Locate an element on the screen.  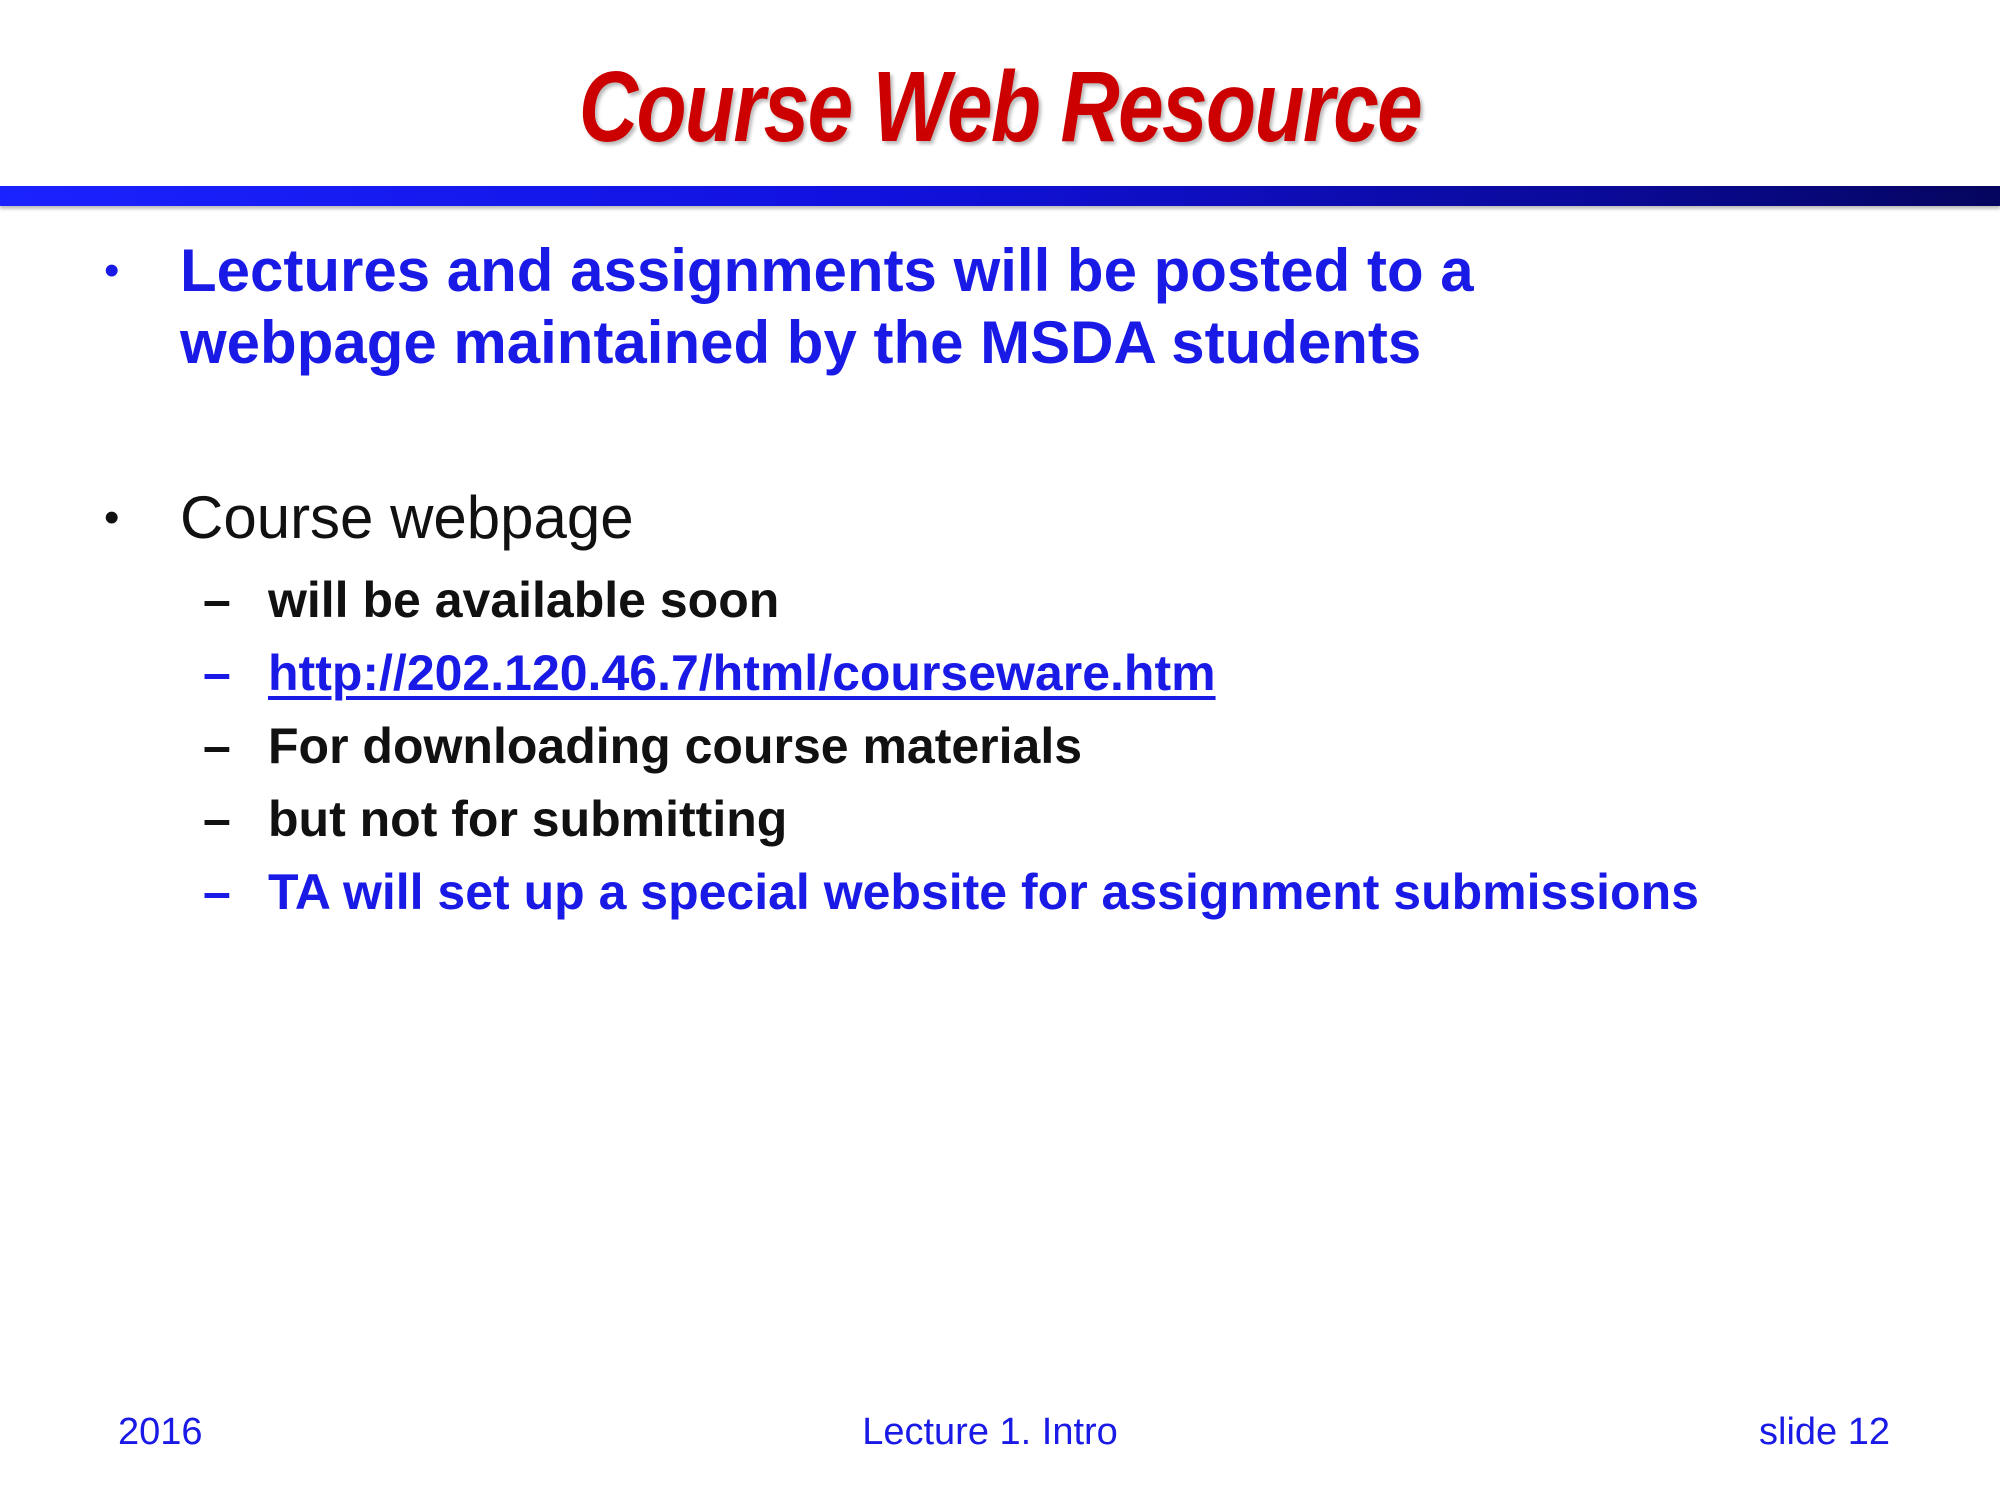
courseware-link: http://202.120.46.7/html/courseware.htm is located at coordinates (742, 673).